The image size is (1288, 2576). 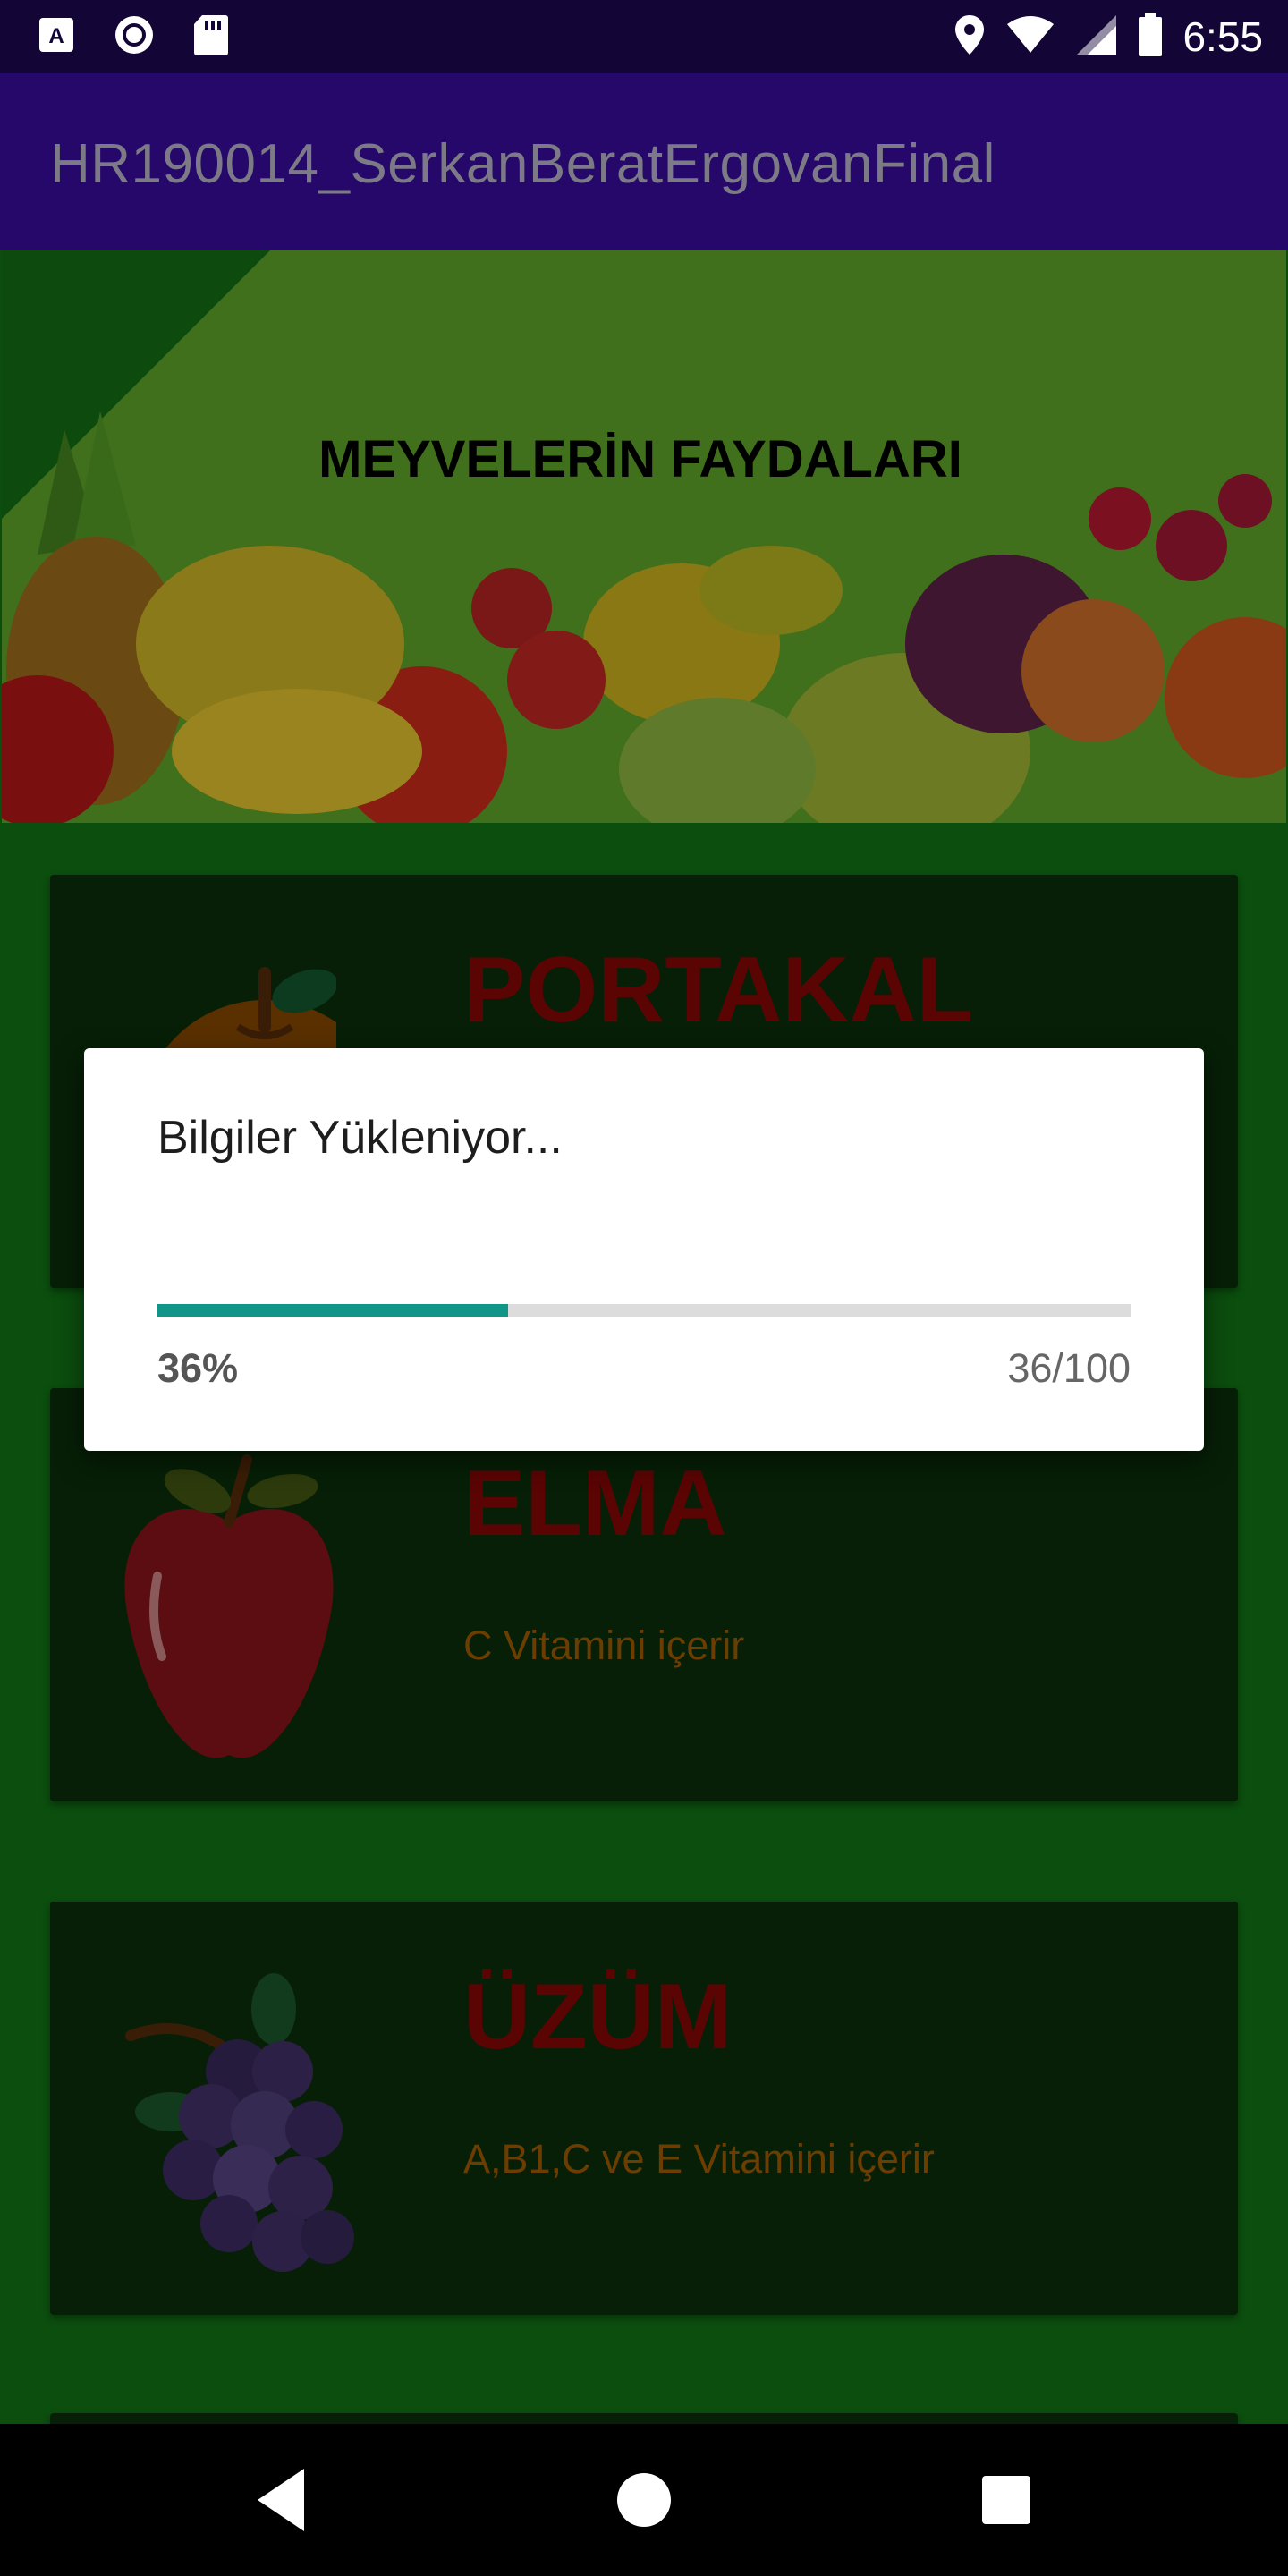 I want to click on progress-dialog: Bilgiler Yükleniyor... 36% 36/100, so click(x=644, y=1249).